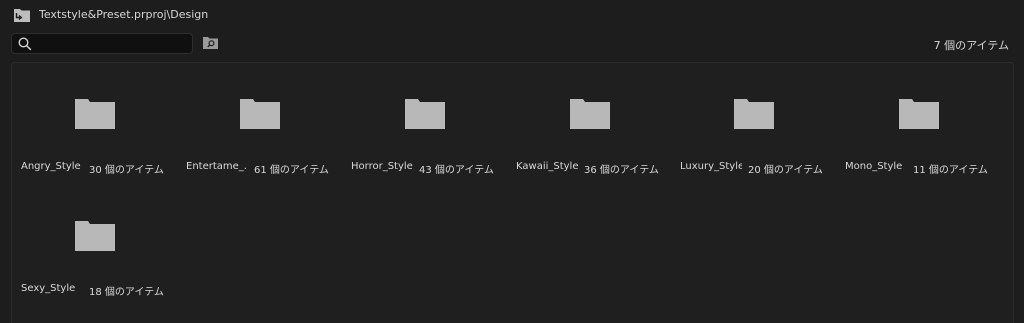  I want to click on folder-tile-sexy-style: Sexy_Style 18 個のアイテム, so click(92, 241).